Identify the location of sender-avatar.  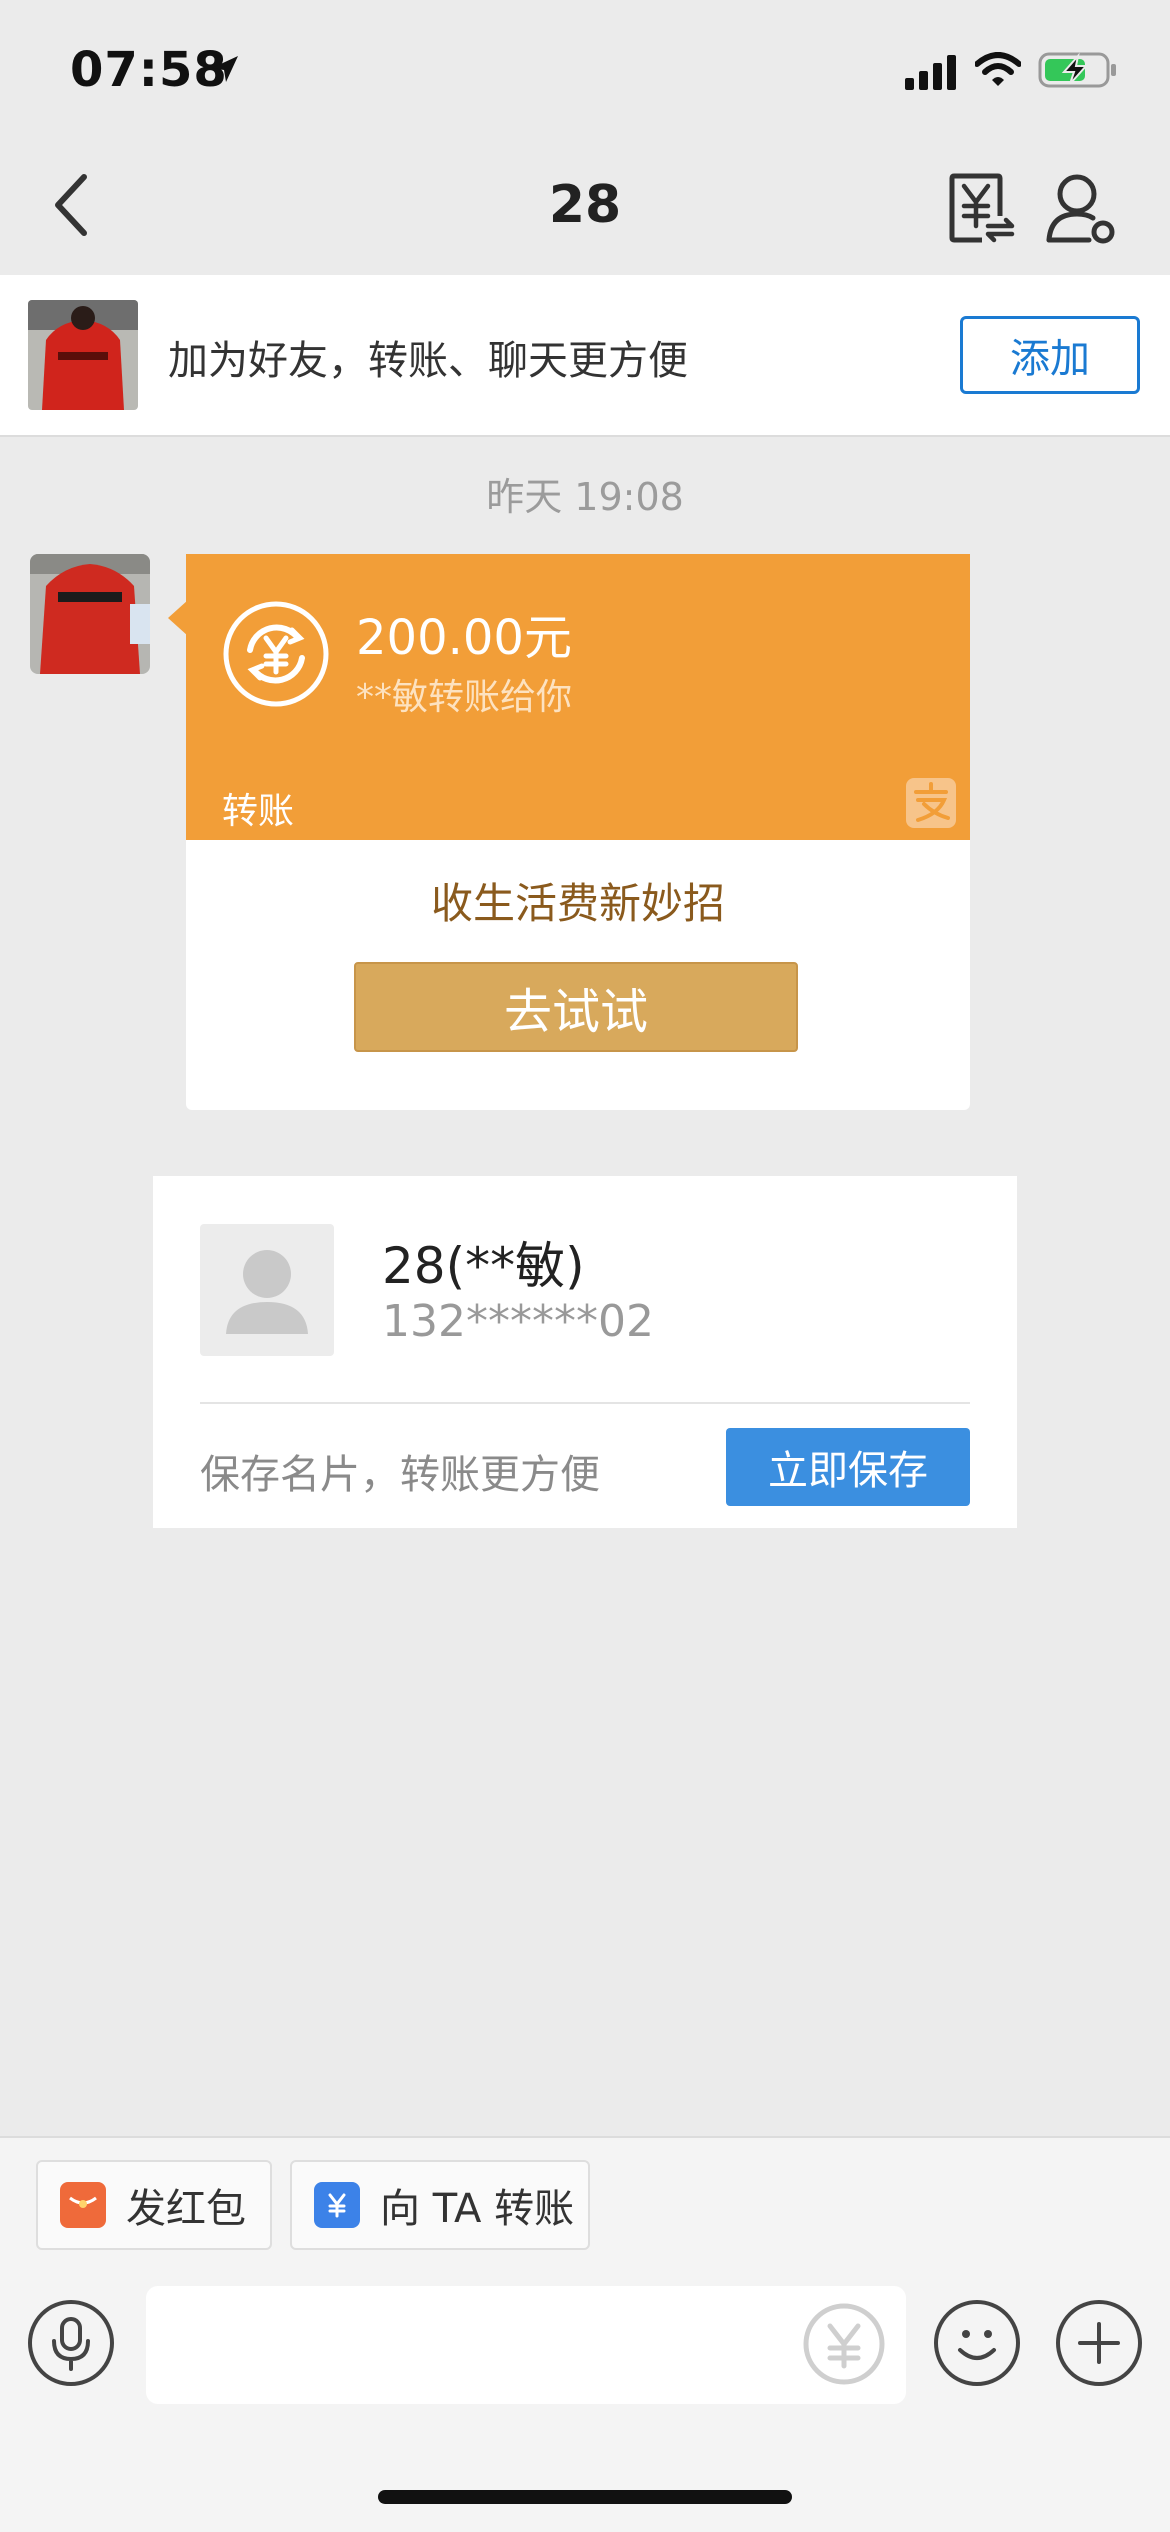
(90, 614).